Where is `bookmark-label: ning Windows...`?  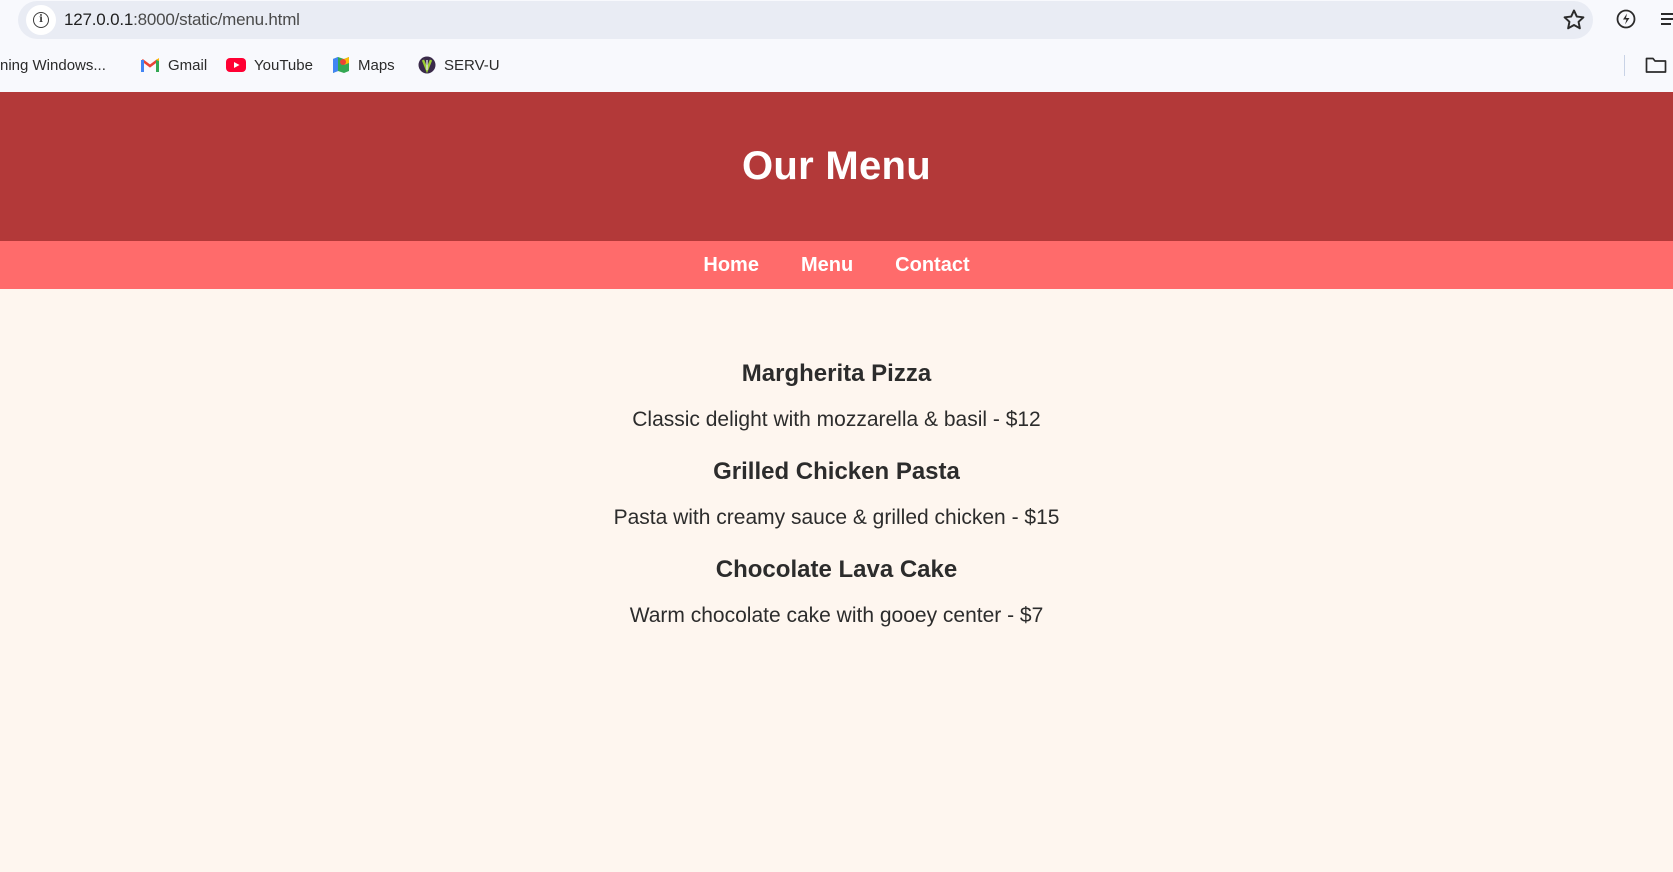 bookmark-label: ning Windows... is located at coordinates (53, 65).